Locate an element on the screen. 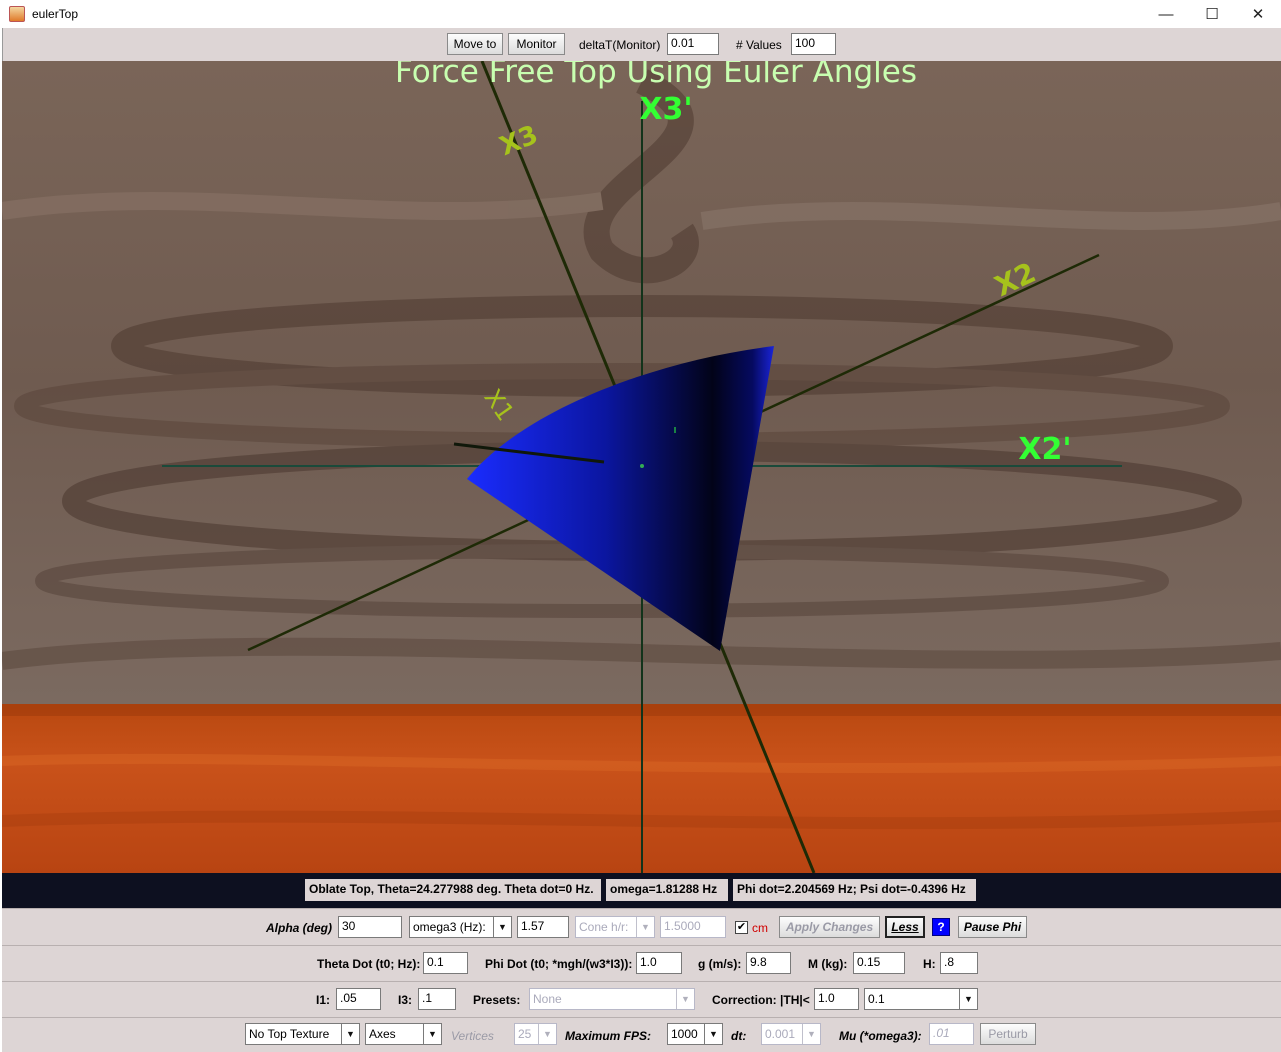  cone-select: Cone h/r: ▼ is located at coordinates (615, 927).